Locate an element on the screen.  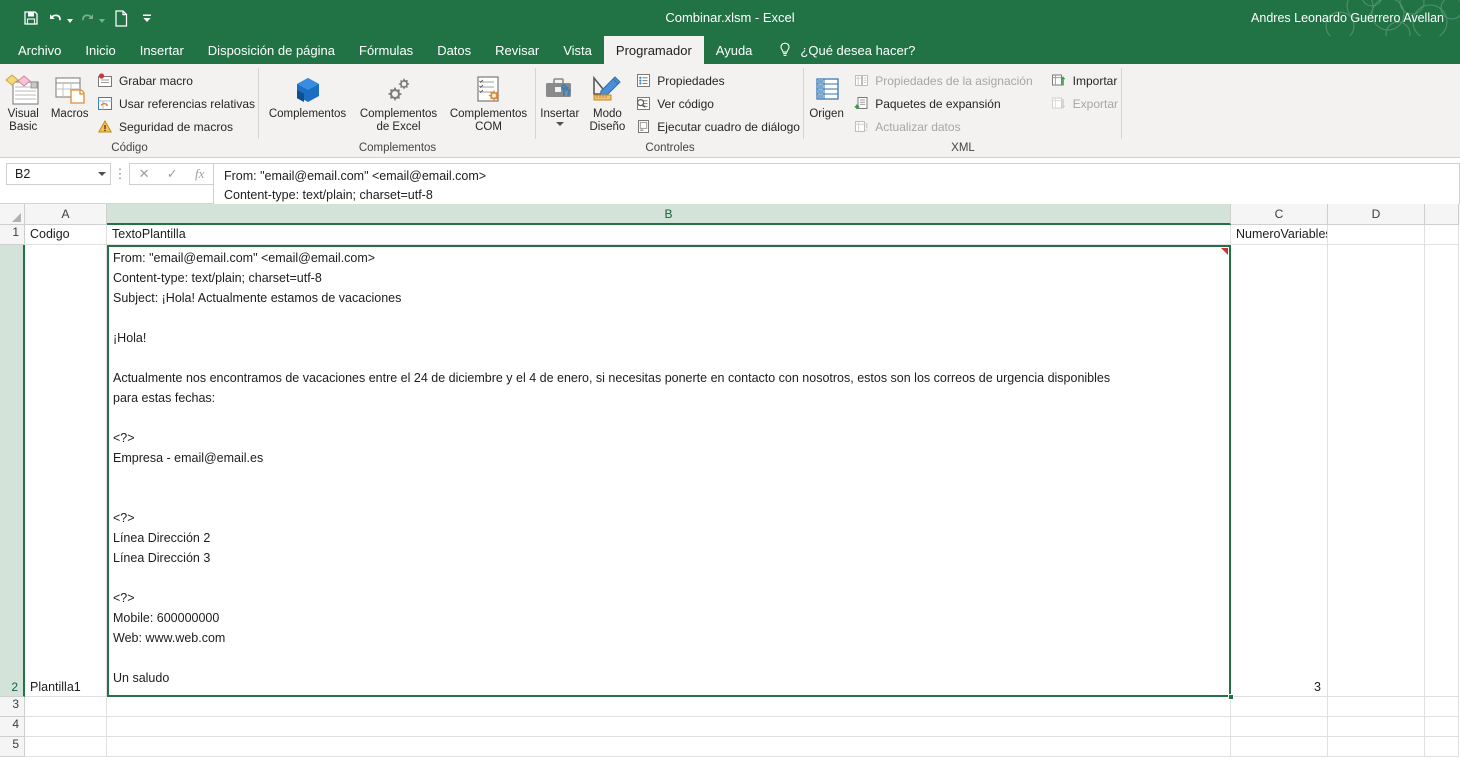
tab-archivo: Archivo is located at coordinates (39, 50).